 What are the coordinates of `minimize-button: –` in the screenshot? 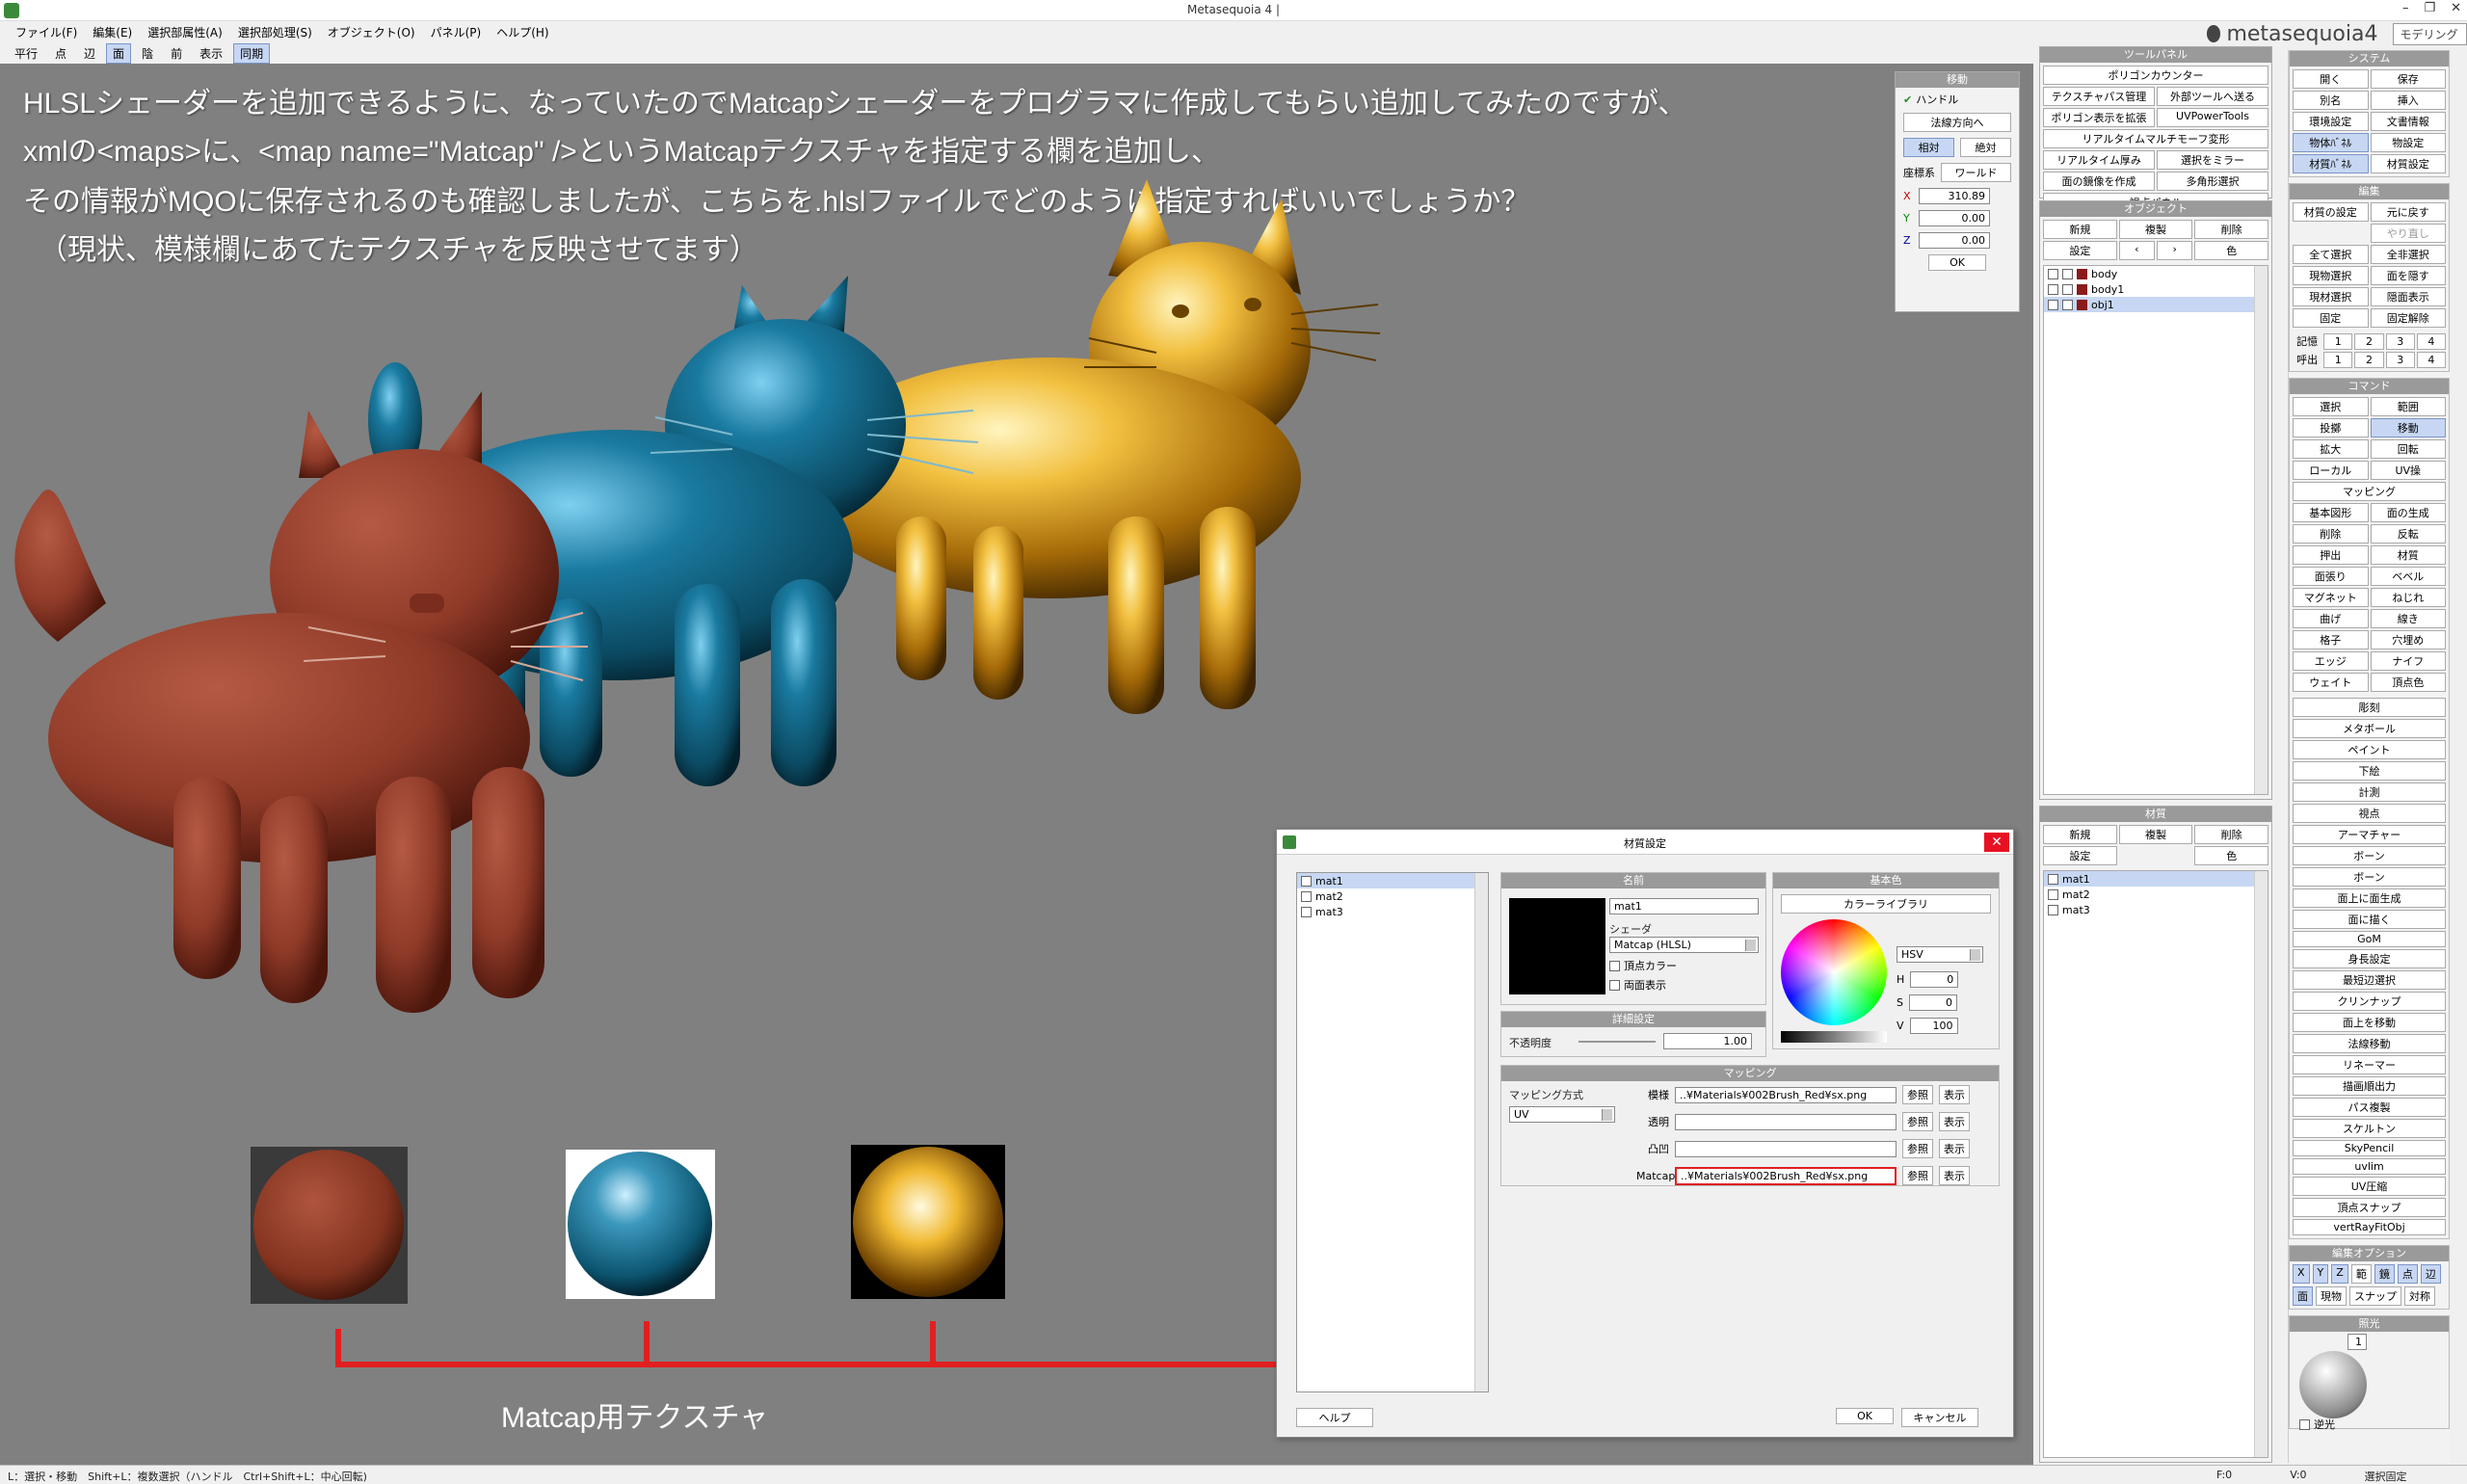 It's located at (2405, 8).